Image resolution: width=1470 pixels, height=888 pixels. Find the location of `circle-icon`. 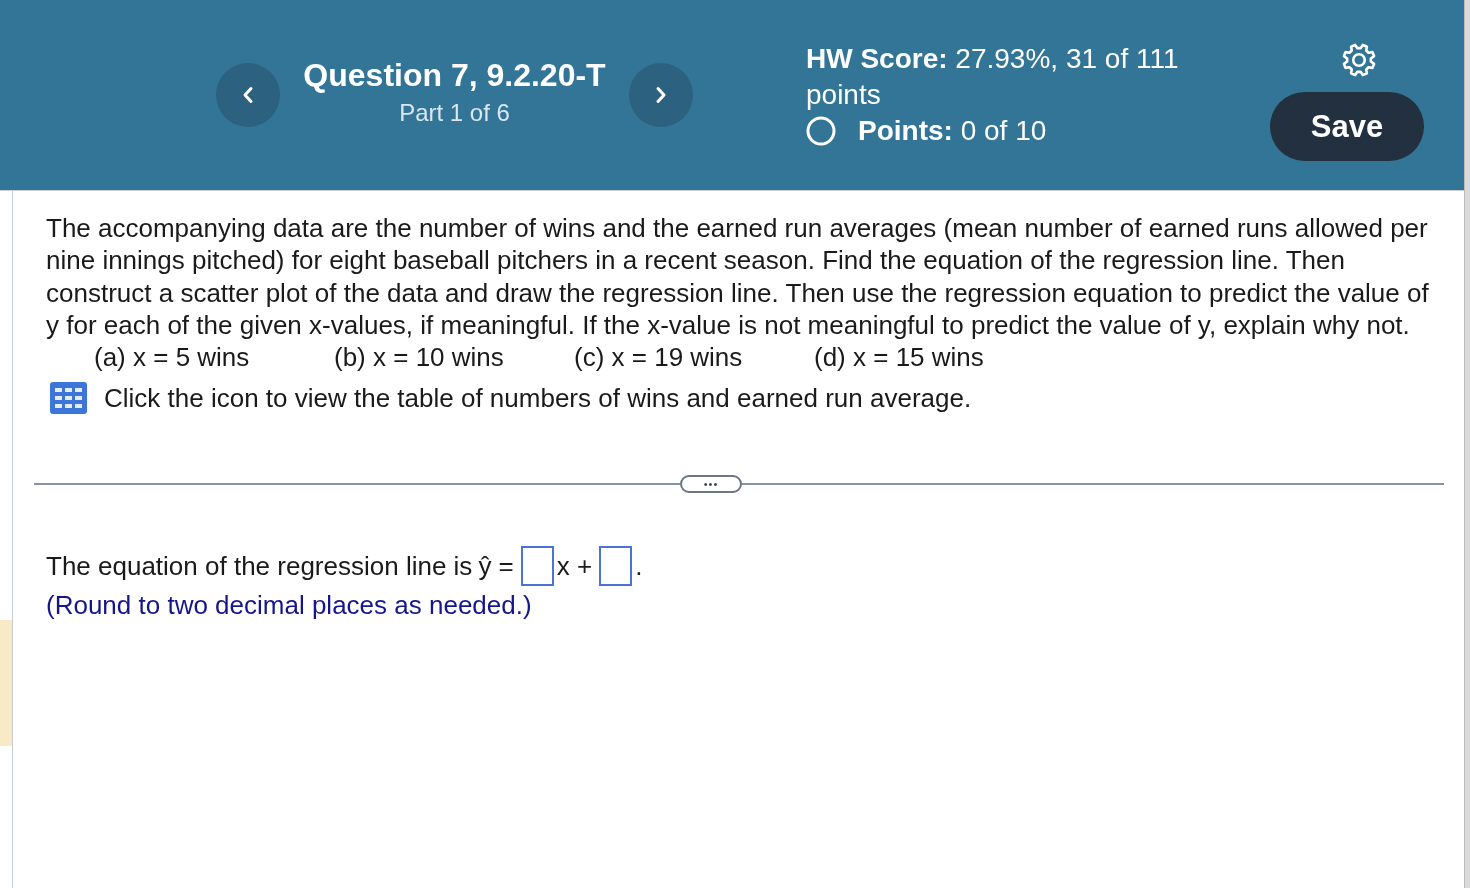

circle-icon is located at coordinates (821, 131).